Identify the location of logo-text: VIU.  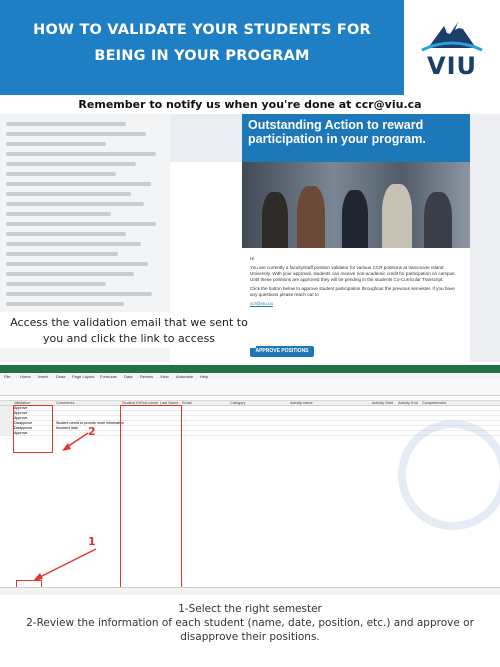
(452, 66).